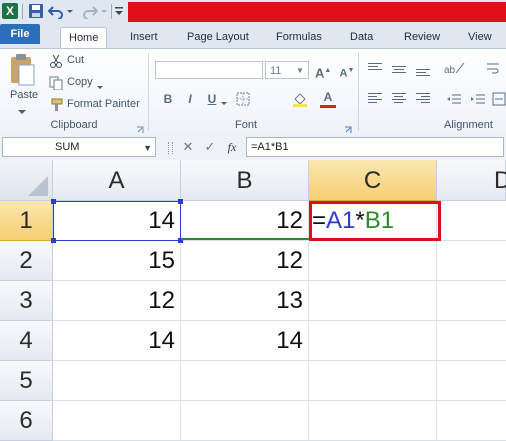 Image resolution: width=506 pixels, height=441 pixels. What do you see at coordinates (480, 37) in the screenshot?
I see `tab-view: View` at bounding box center [480, 37].